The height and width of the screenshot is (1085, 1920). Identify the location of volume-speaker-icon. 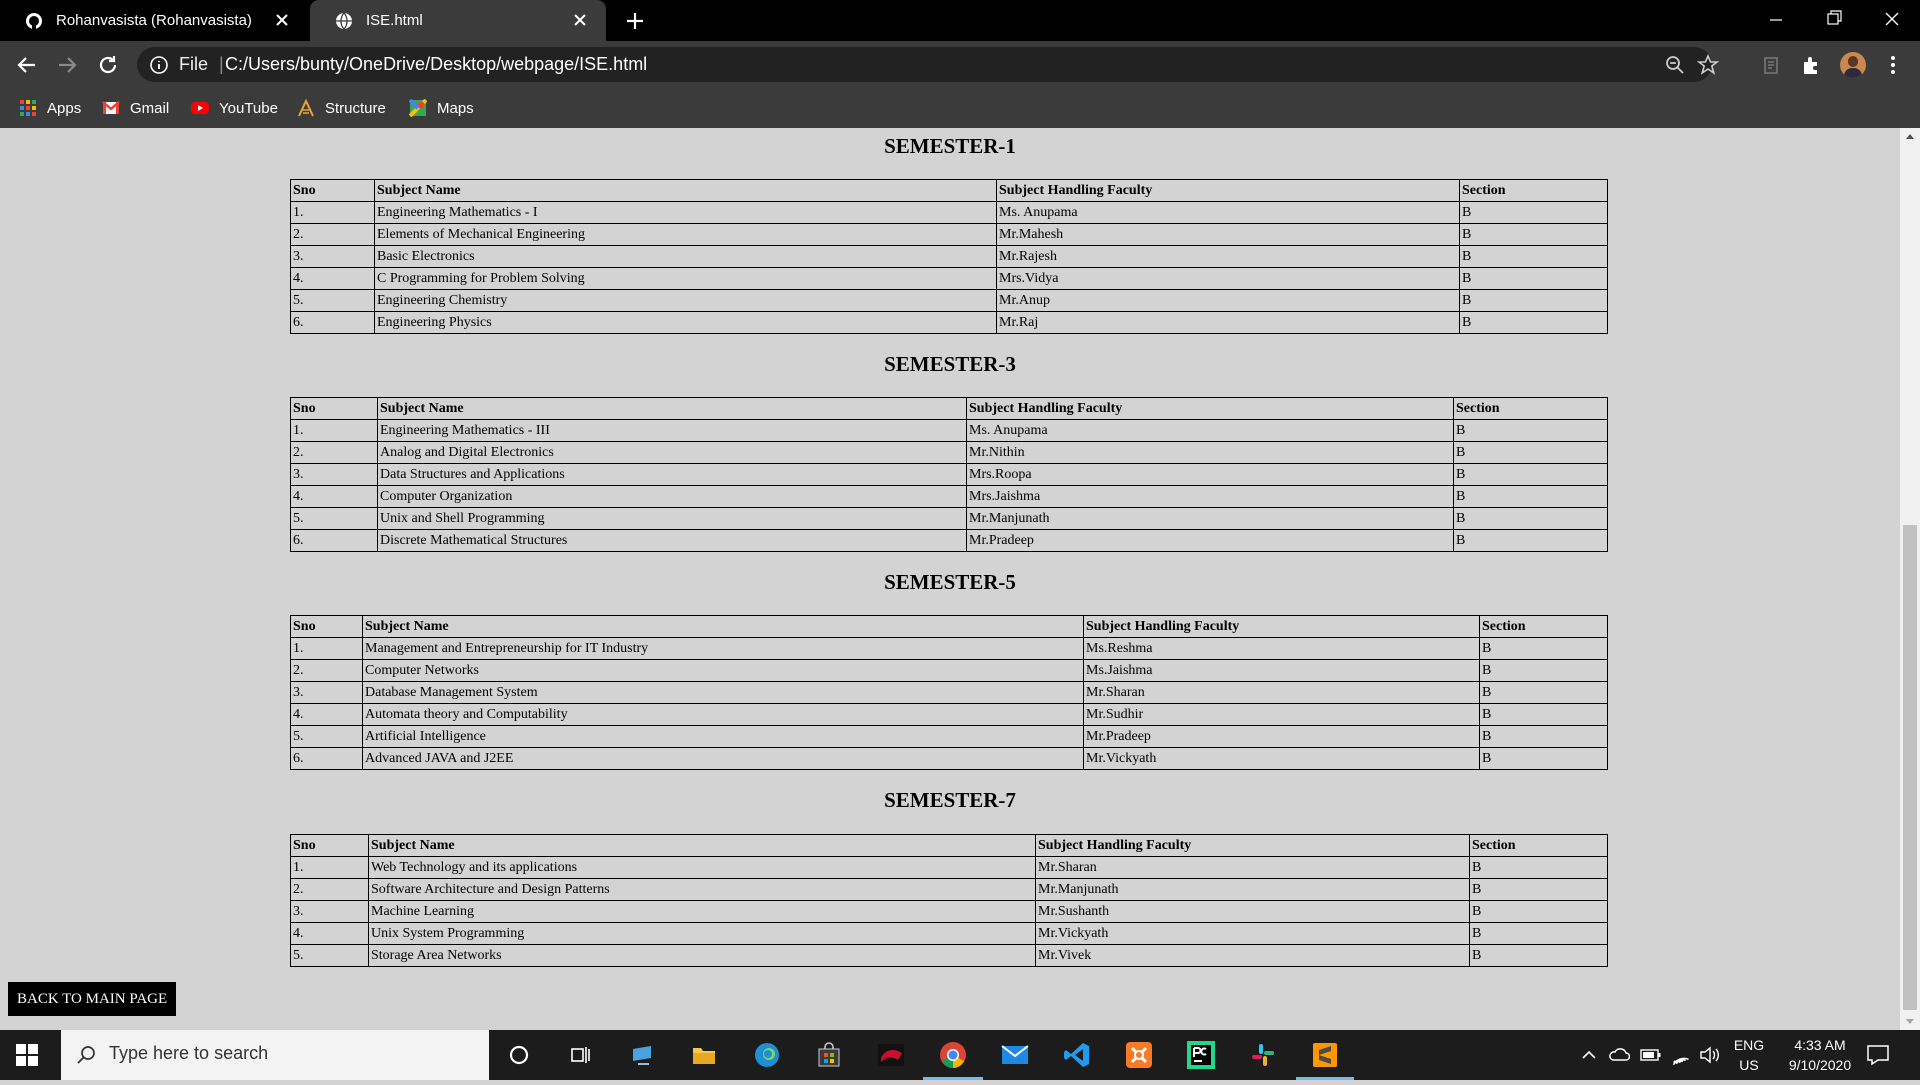
(1709, 1055).